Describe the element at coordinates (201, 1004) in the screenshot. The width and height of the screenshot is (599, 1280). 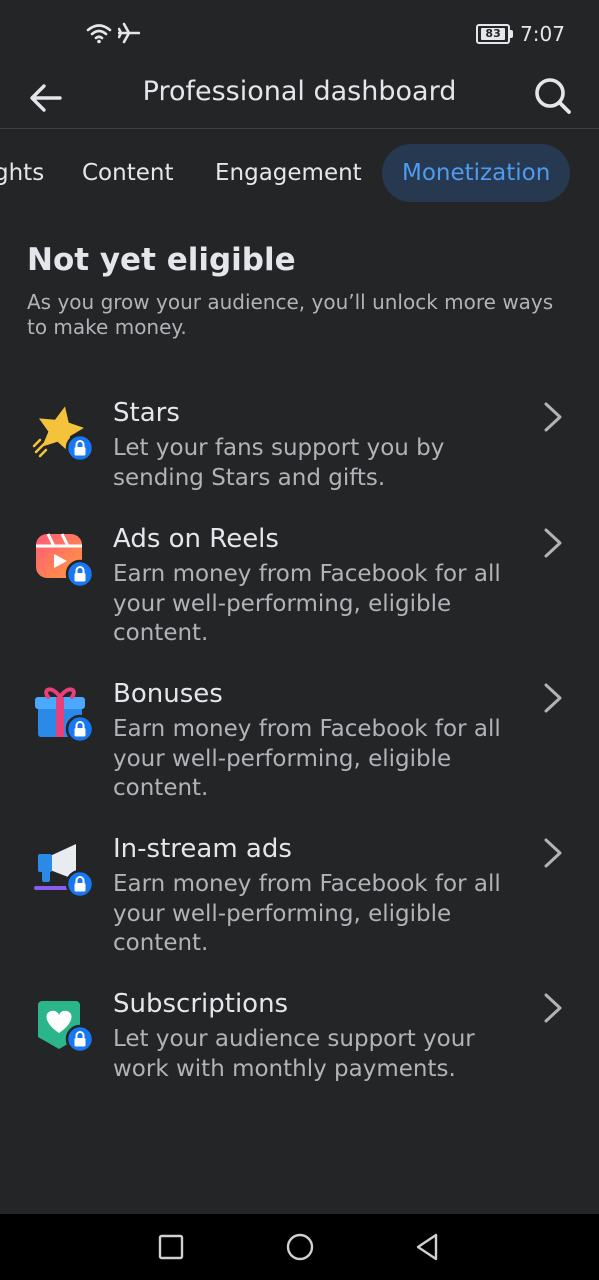
I see `item-title: Subscriptions` at that location.